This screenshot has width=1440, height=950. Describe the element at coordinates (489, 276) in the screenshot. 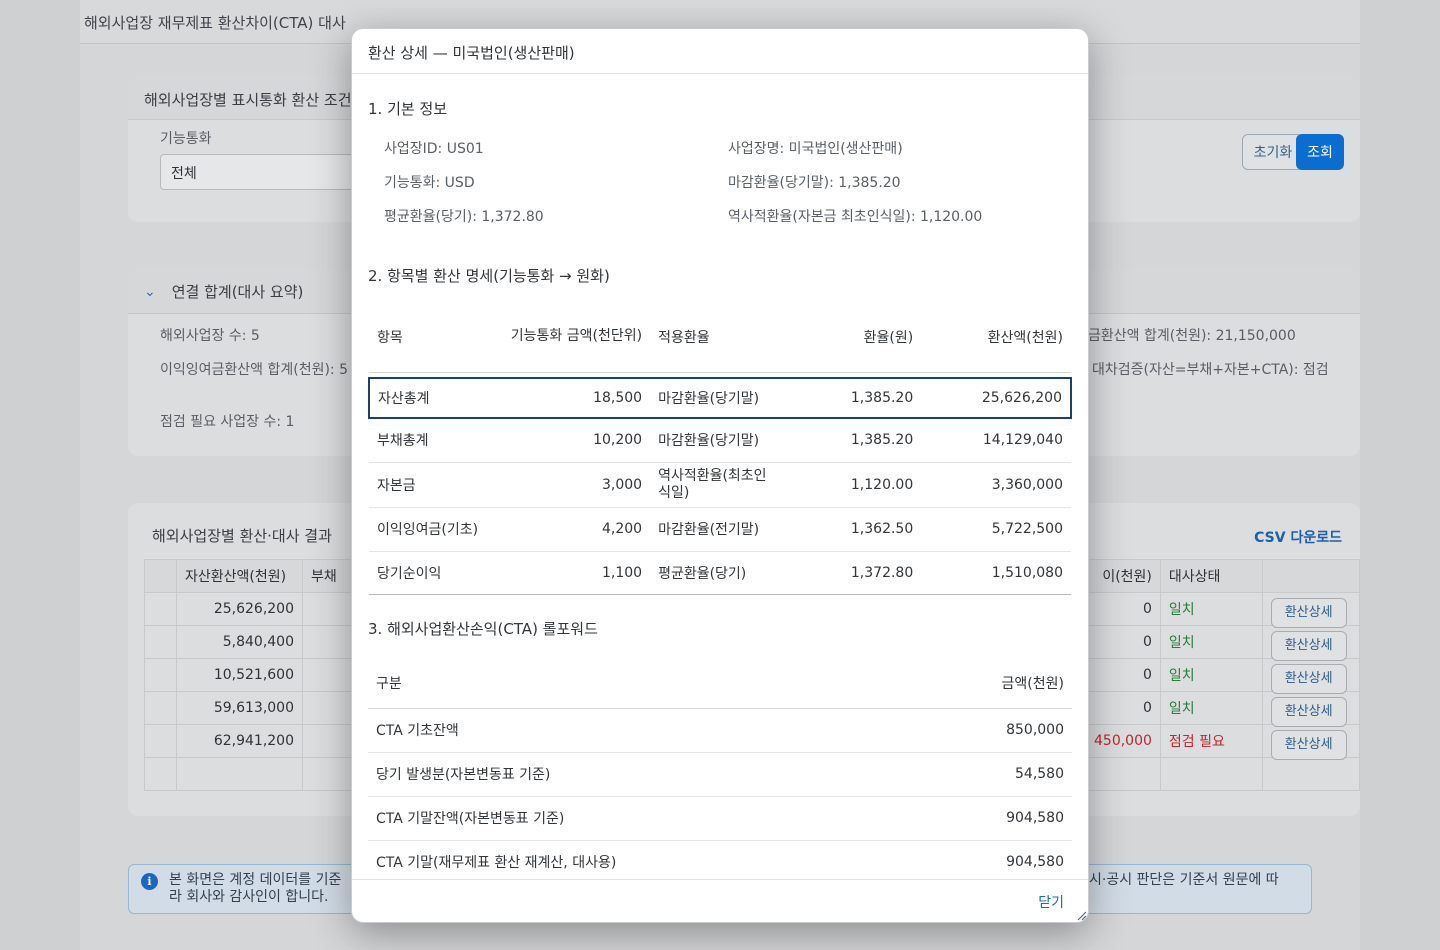

I see `section-items-title: 2. 항목별 환산 명세(기능통화 → 원화)` at that location.